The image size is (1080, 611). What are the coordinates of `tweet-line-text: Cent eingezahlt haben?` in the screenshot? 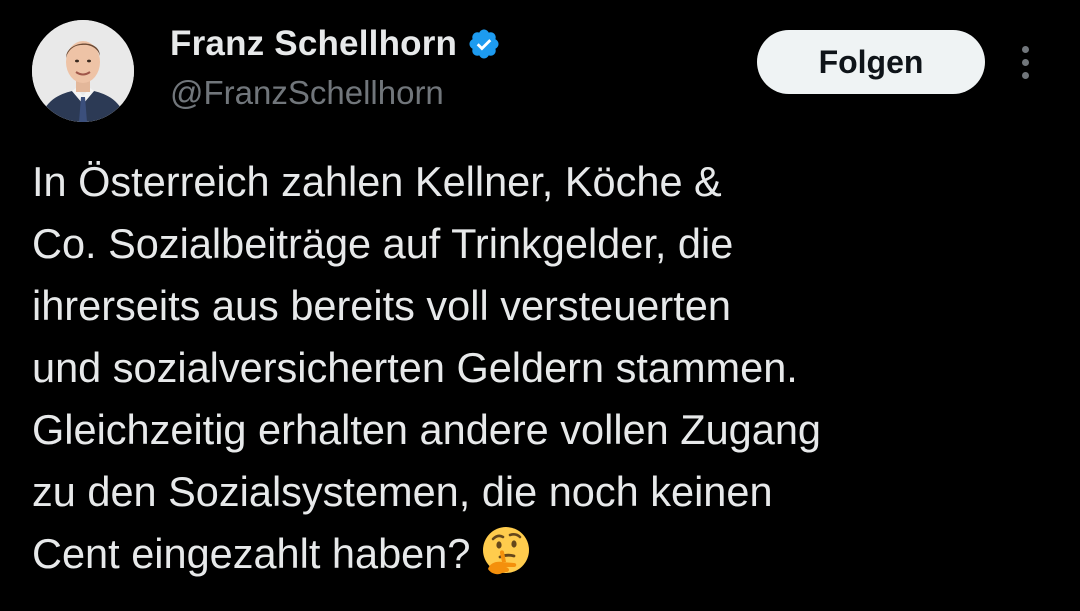 It's located at (251, 553).